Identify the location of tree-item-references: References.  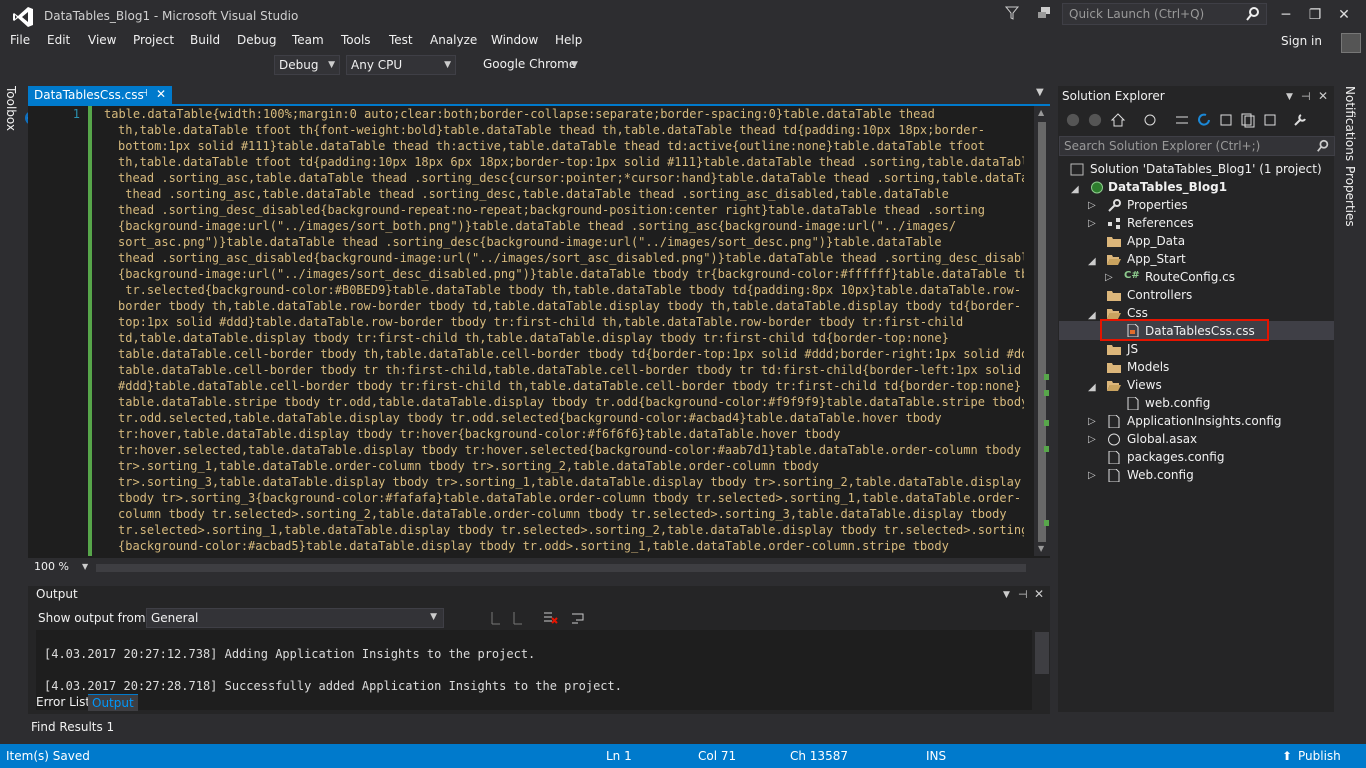
(1160, 223).